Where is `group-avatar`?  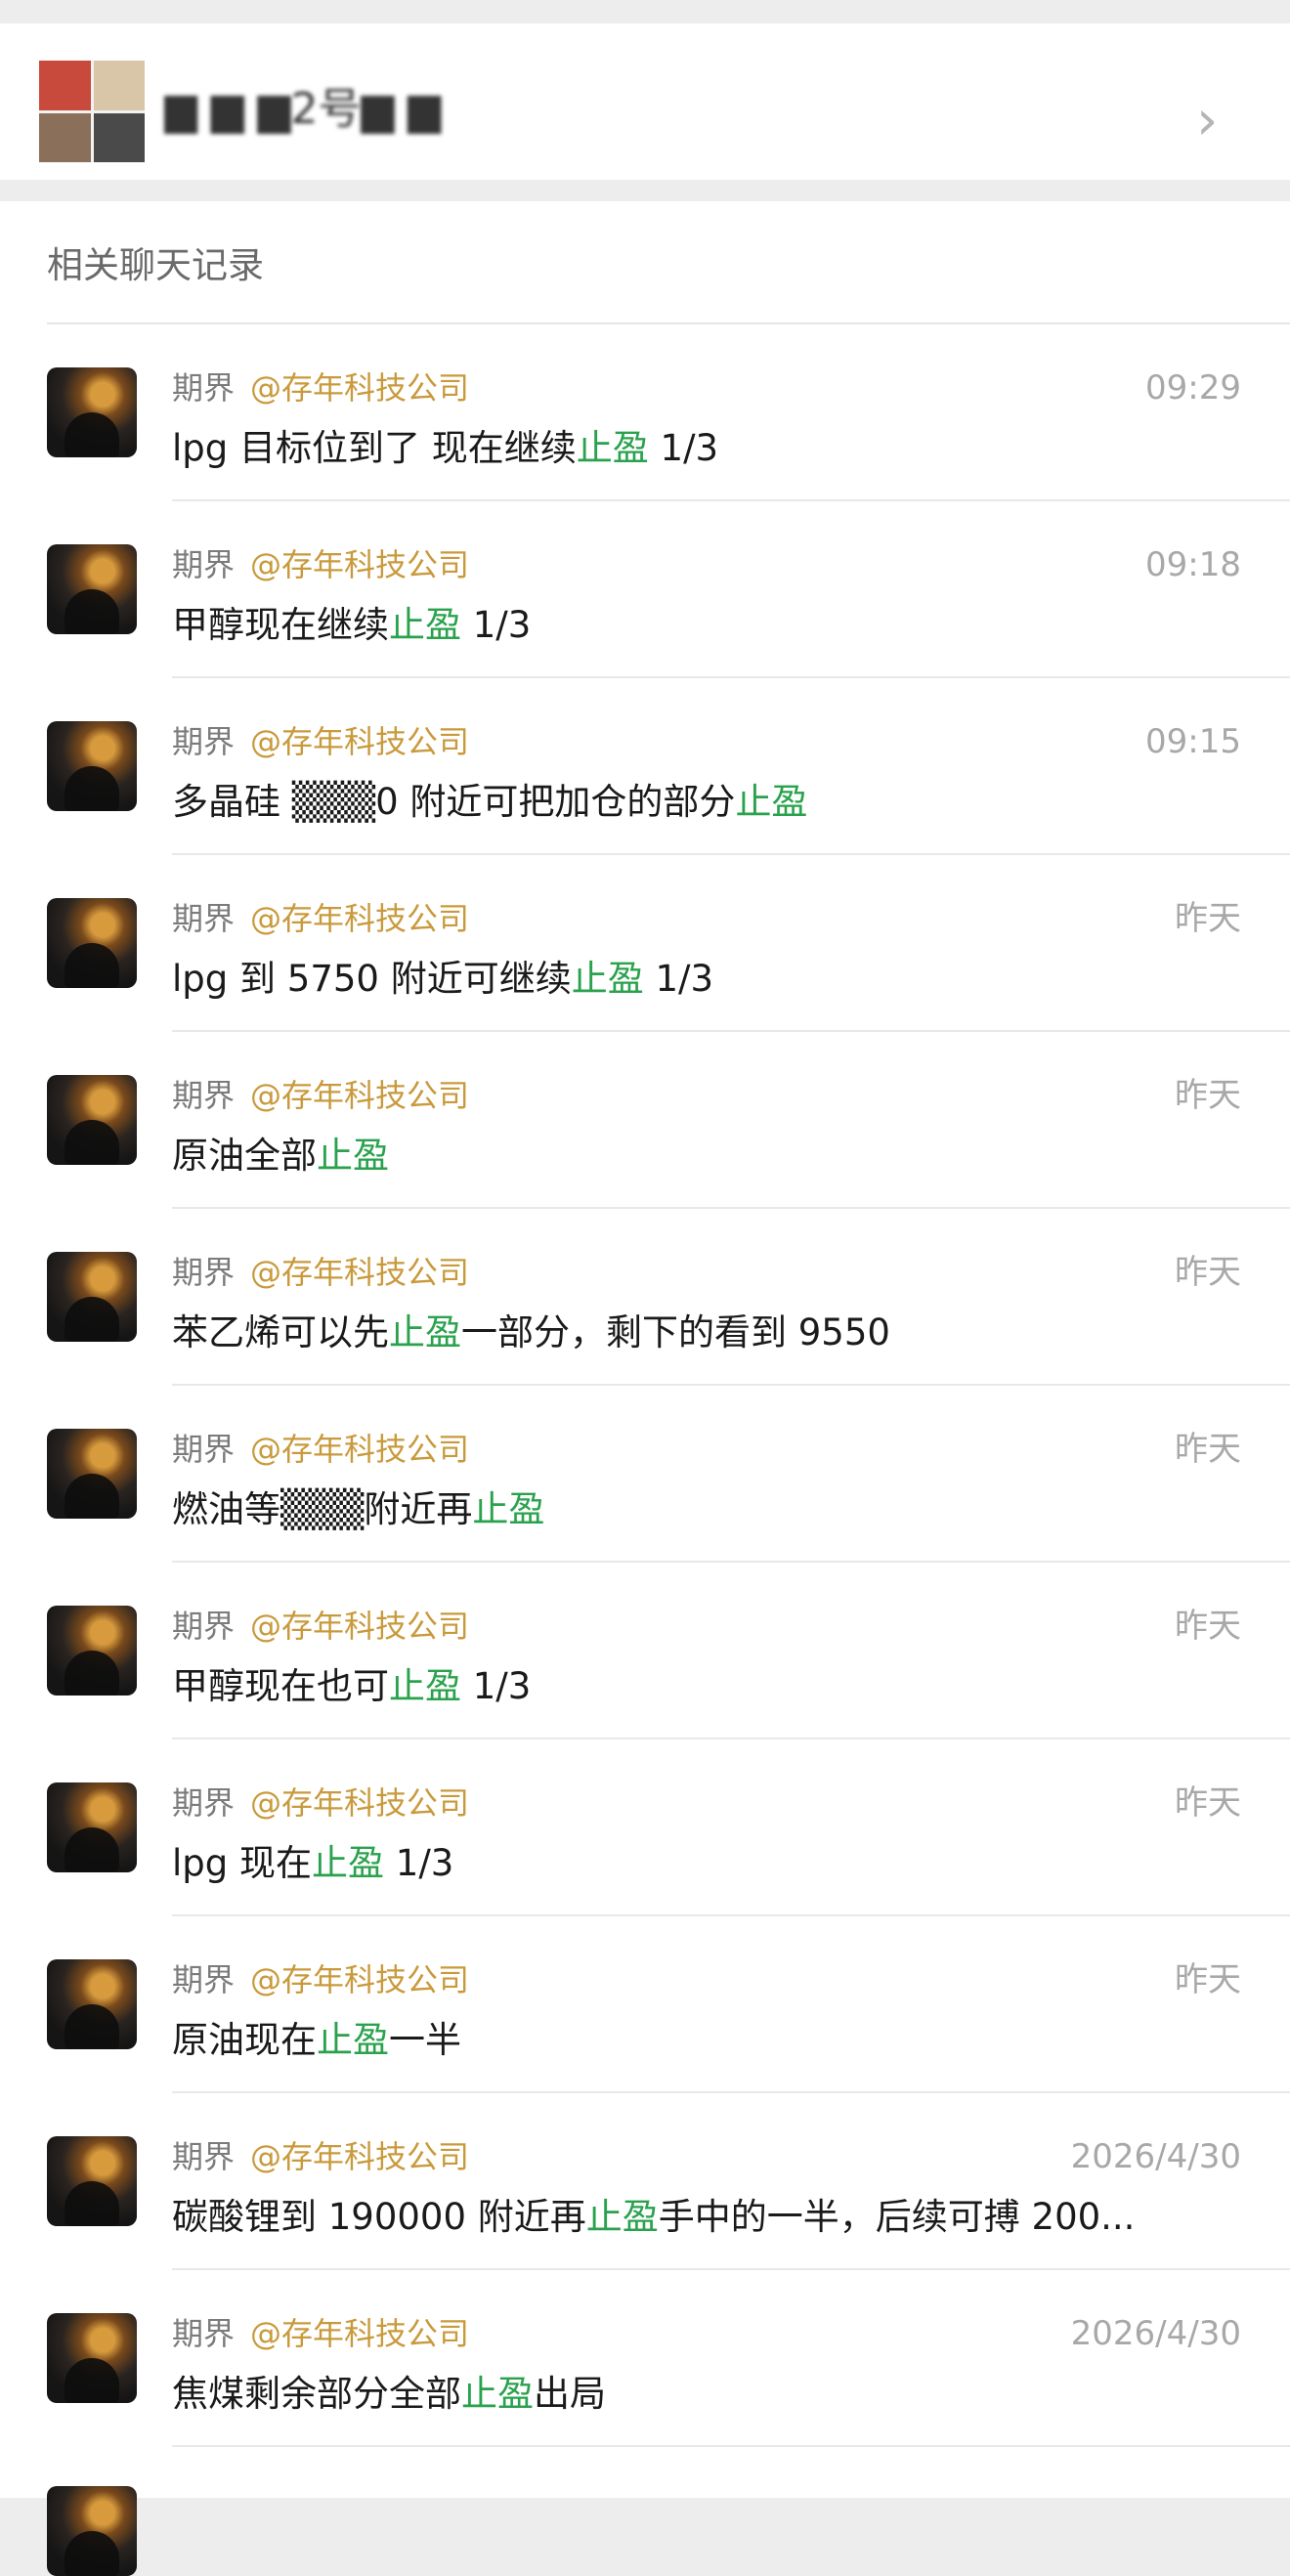 group-avatar is located at coordinates (92, 112).